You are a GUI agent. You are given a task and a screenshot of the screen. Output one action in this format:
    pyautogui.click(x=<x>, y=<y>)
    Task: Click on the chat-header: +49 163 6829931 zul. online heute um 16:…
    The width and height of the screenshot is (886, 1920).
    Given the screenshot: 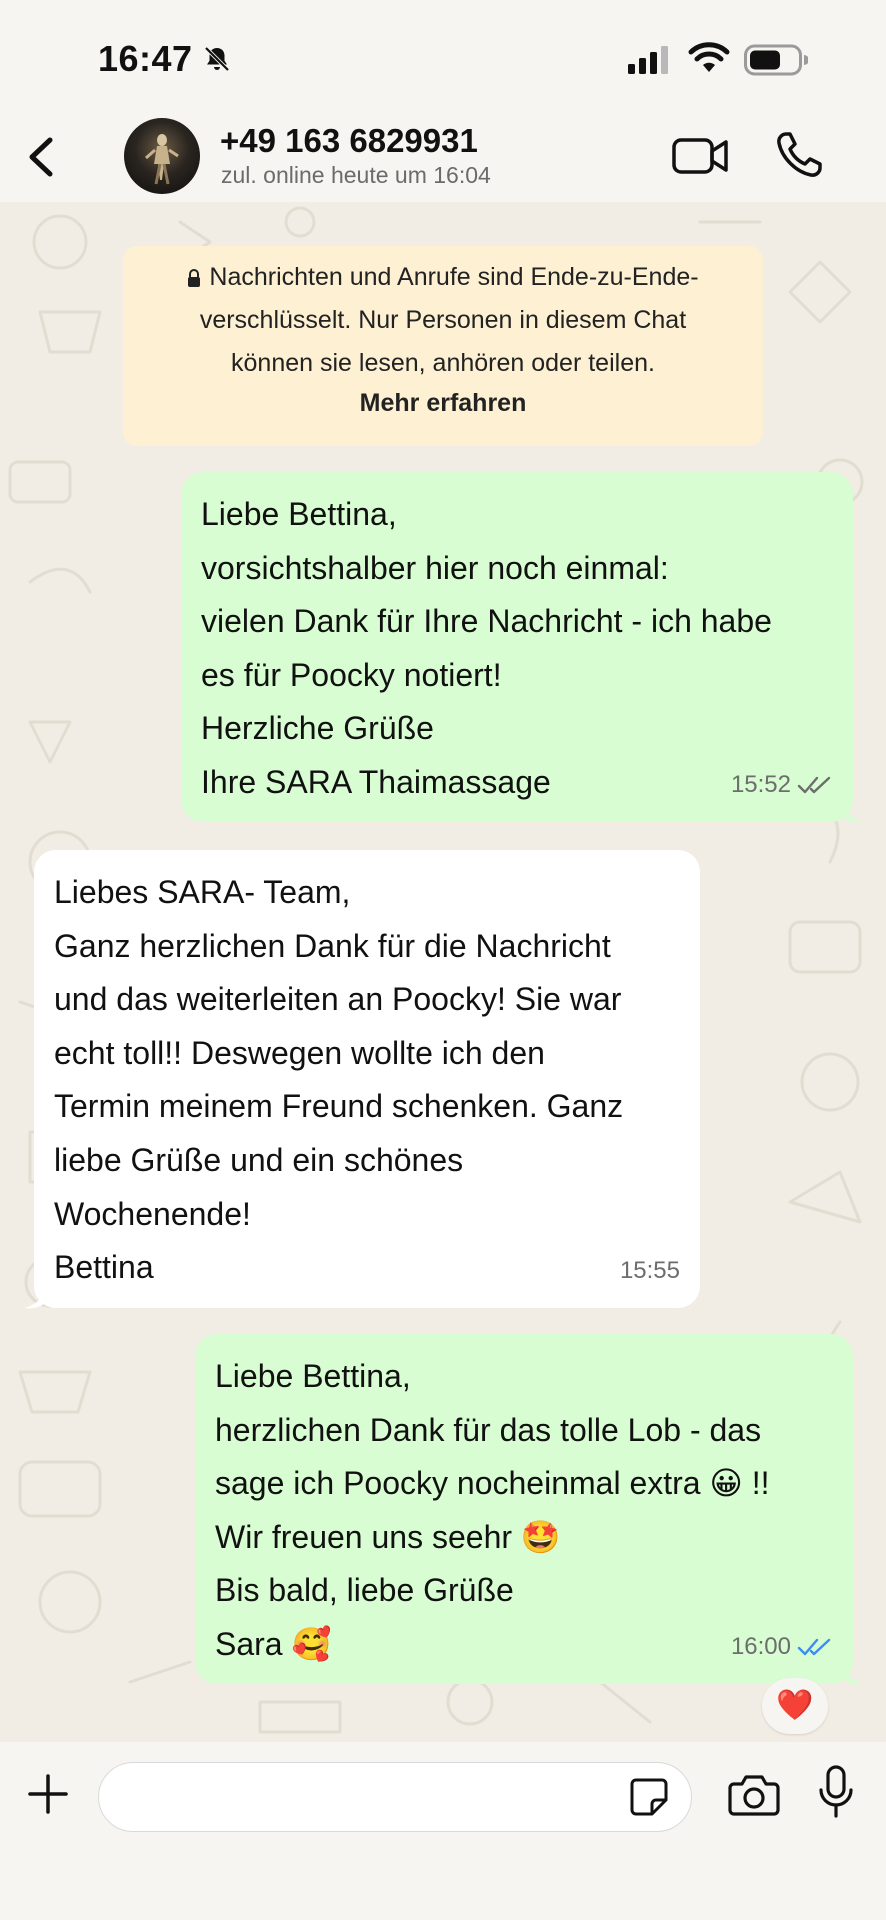 What is the action you would take?
    pyautogui.click(x=443, y=156)
    